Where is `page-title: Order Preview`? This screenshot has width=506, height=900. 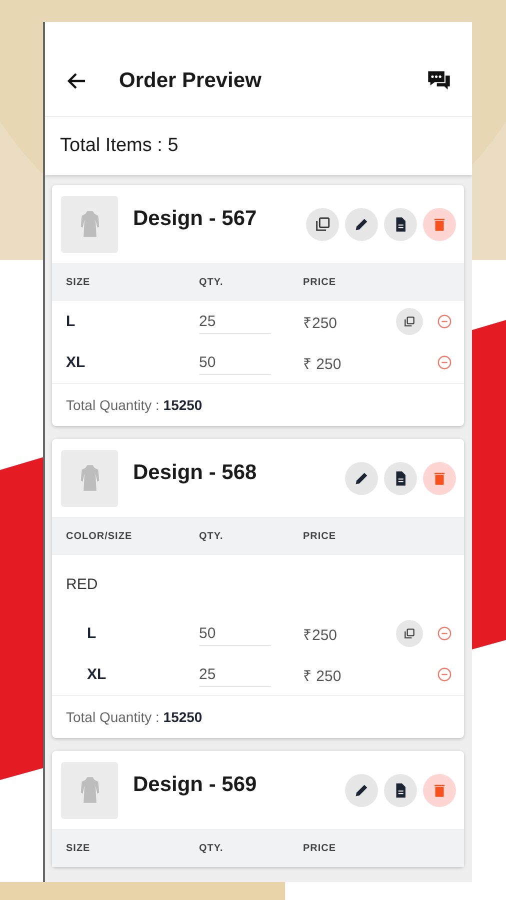
page-title: Order Preview is located at coordinates (190, 81).